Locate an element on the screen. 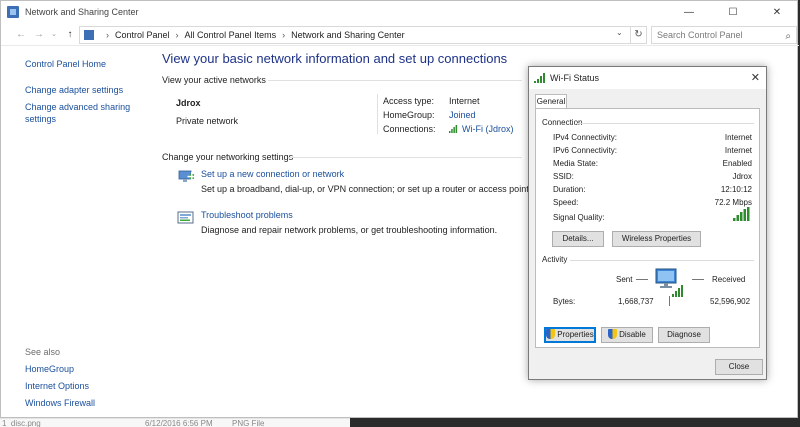 Image resolution: width=800 pixels, height=427 pixels. wifi-dialog-title-bar: Wi-Fi Status ✕ is located at coordinates (647, 78).